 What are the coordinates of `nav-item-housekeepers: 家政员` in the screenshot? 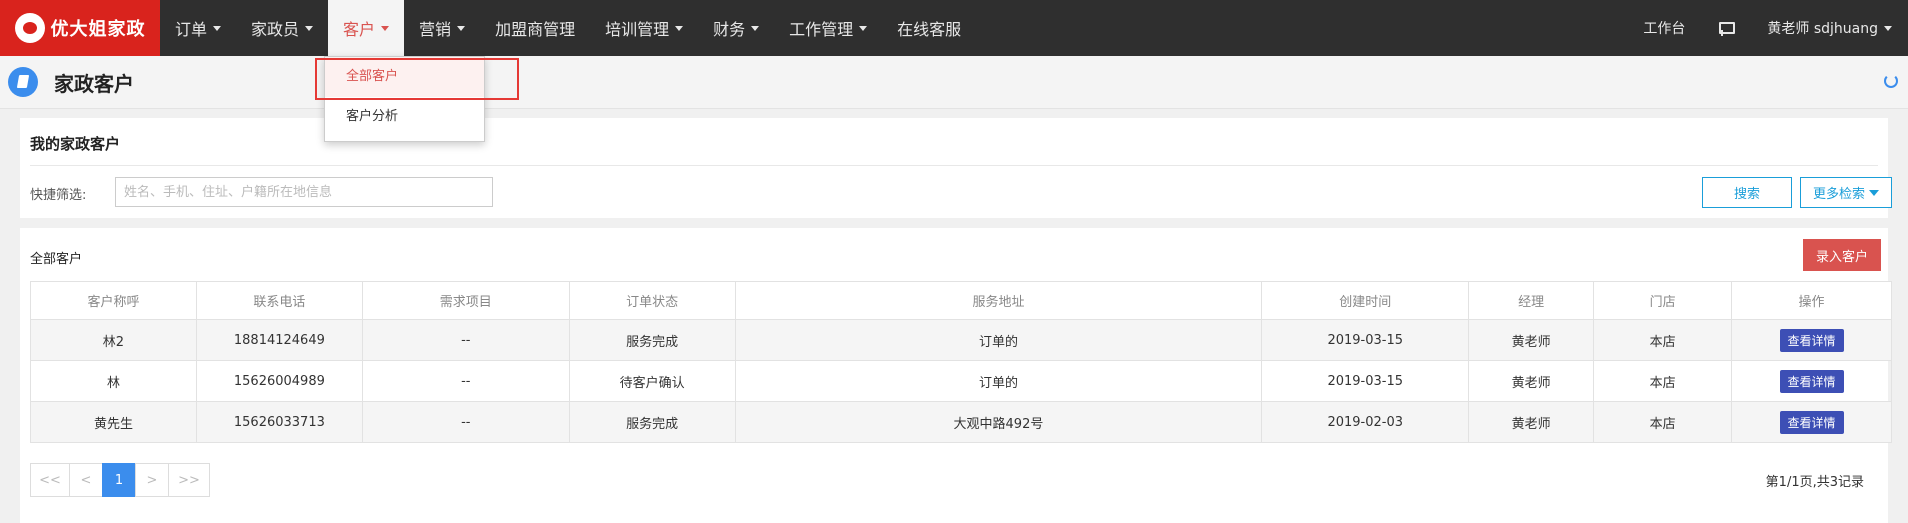 It's located at (282, 28).